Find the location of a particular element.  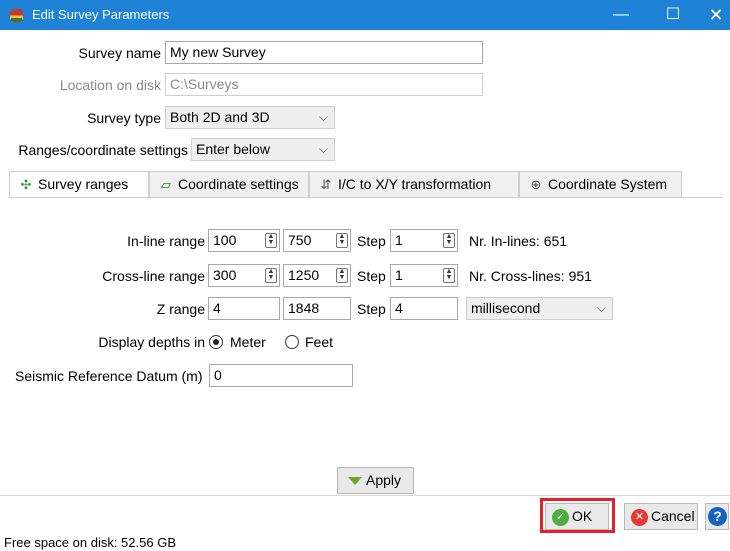

tab-coordinate-settings: ▱ Coordinate settings is located at coordinates (229, 184).